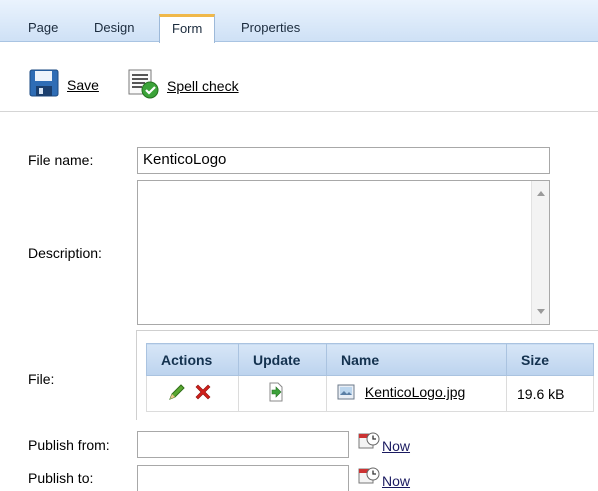  I want to click on table-row: KenticoLogo.jpg 19.6 kB, so click(370, 393).